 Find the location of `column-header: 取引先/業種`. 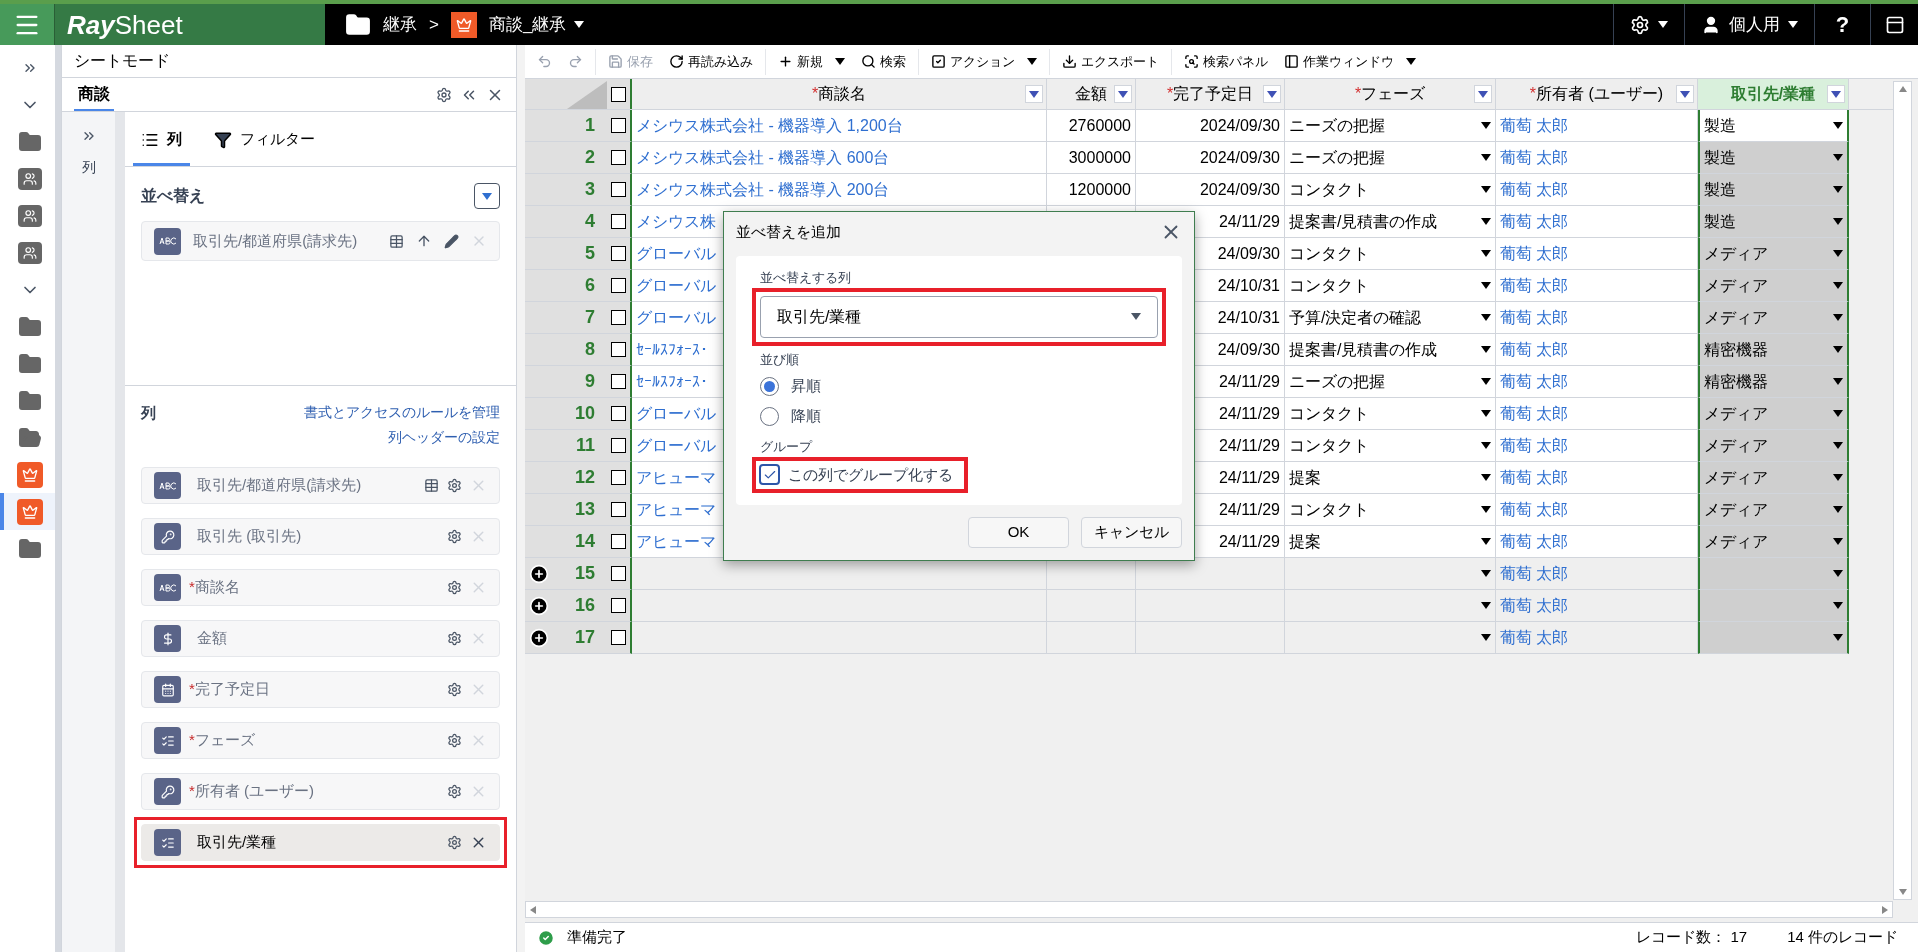

column-header: 取引先/業種 is located at coordinates (1773, 94).